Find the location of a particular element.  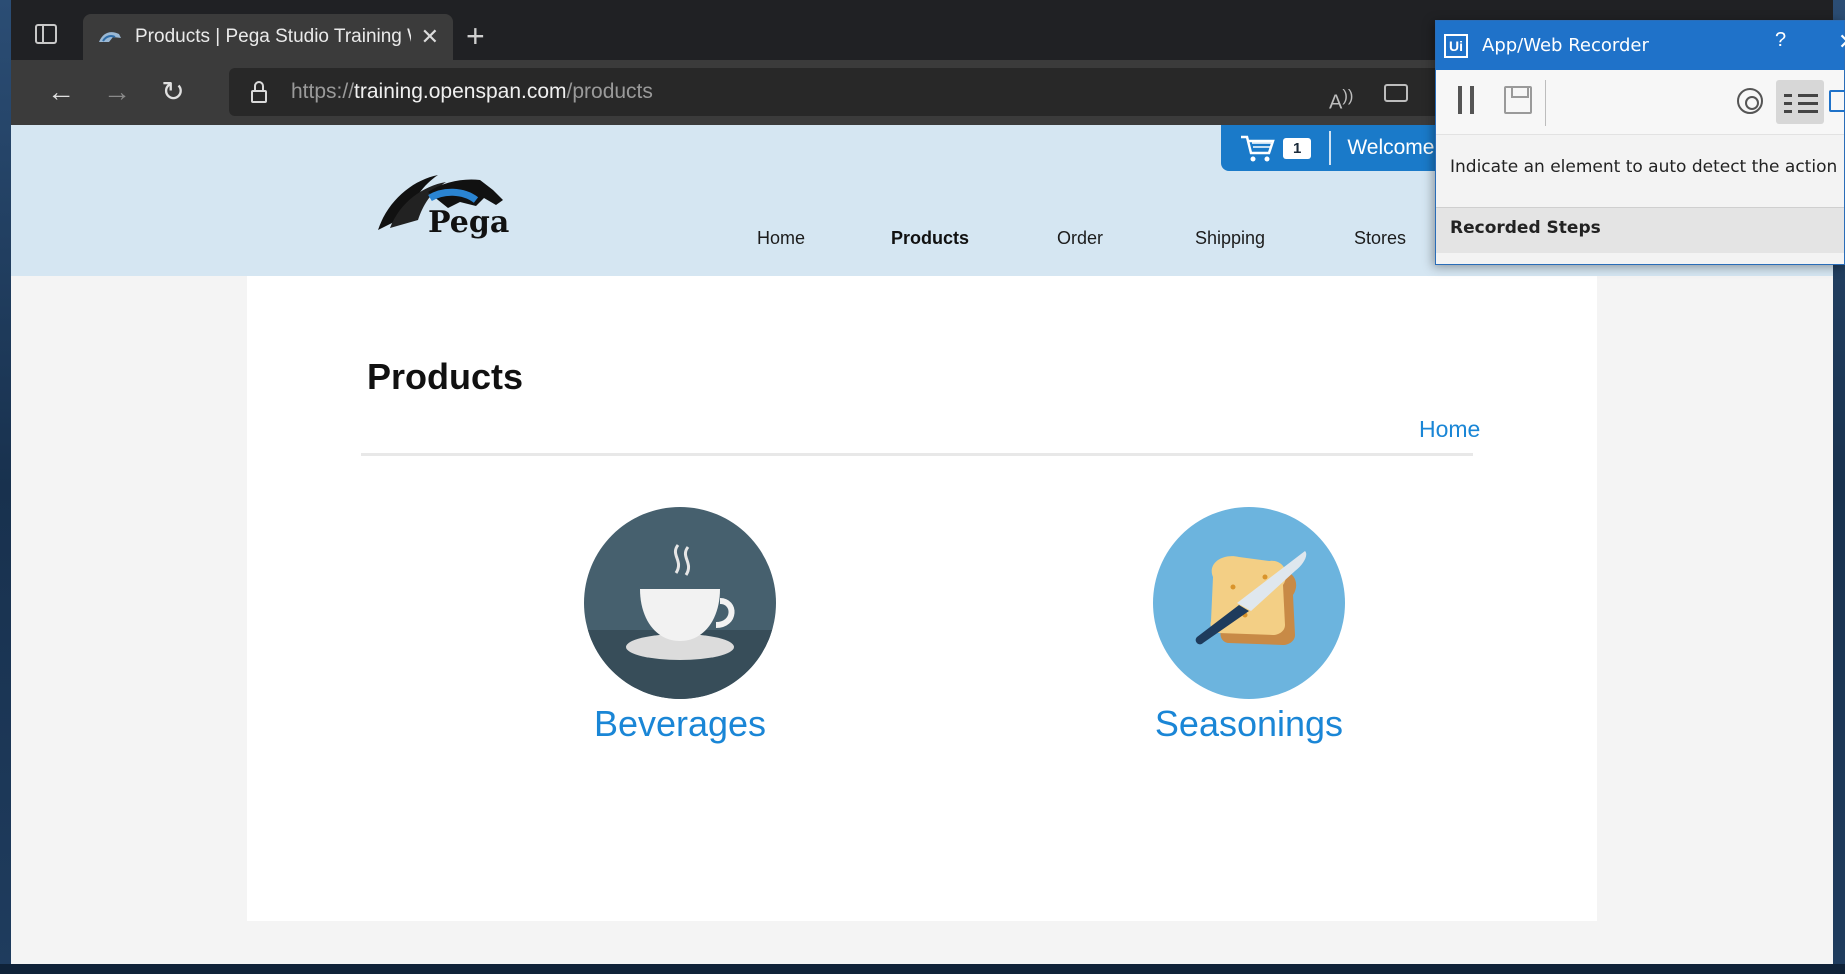

nav-home: Home is located at coordinates (781, 238).